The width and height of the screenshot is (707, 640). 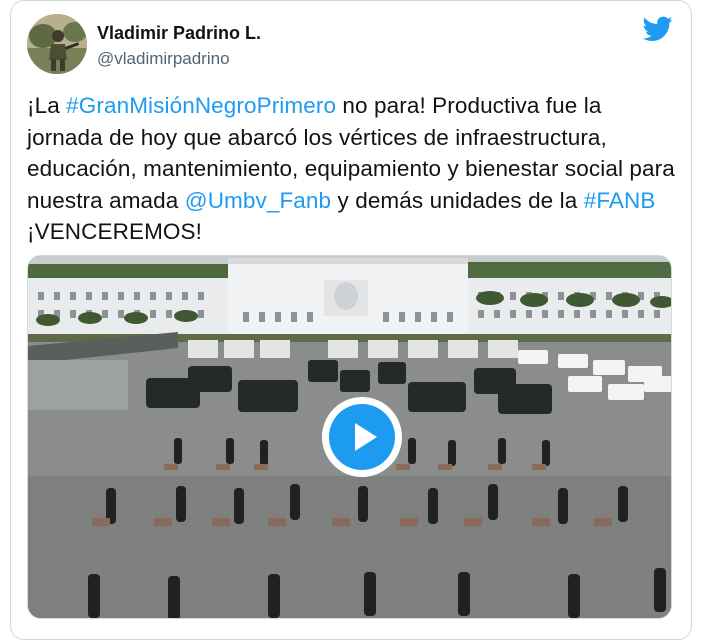 I want to click on hashtag-link: #GranMisiónNegroPrimero, so click(x=201, y=105).